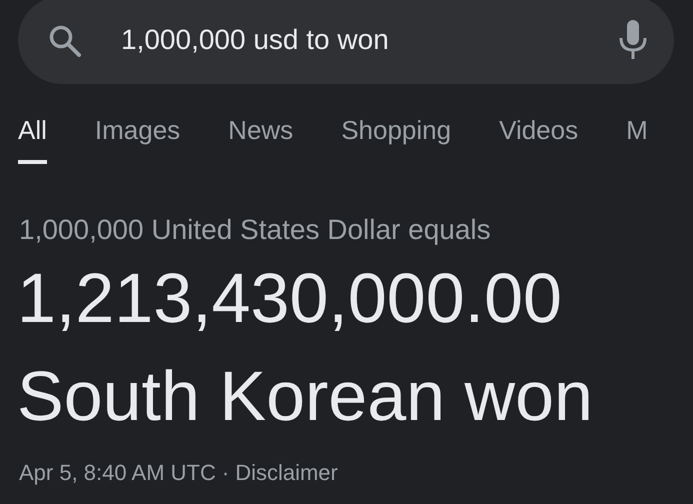 This screenshot has width=693, height=504. What do you see at coordinates (305, 396) in the screenshot?
I see `currency-name: South Korean won` at bounding box center [305, 396].